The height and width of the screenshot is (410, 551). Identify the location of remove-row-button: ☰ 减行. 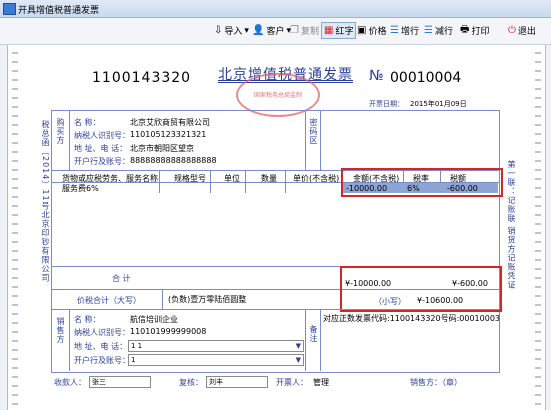
(438, 30).